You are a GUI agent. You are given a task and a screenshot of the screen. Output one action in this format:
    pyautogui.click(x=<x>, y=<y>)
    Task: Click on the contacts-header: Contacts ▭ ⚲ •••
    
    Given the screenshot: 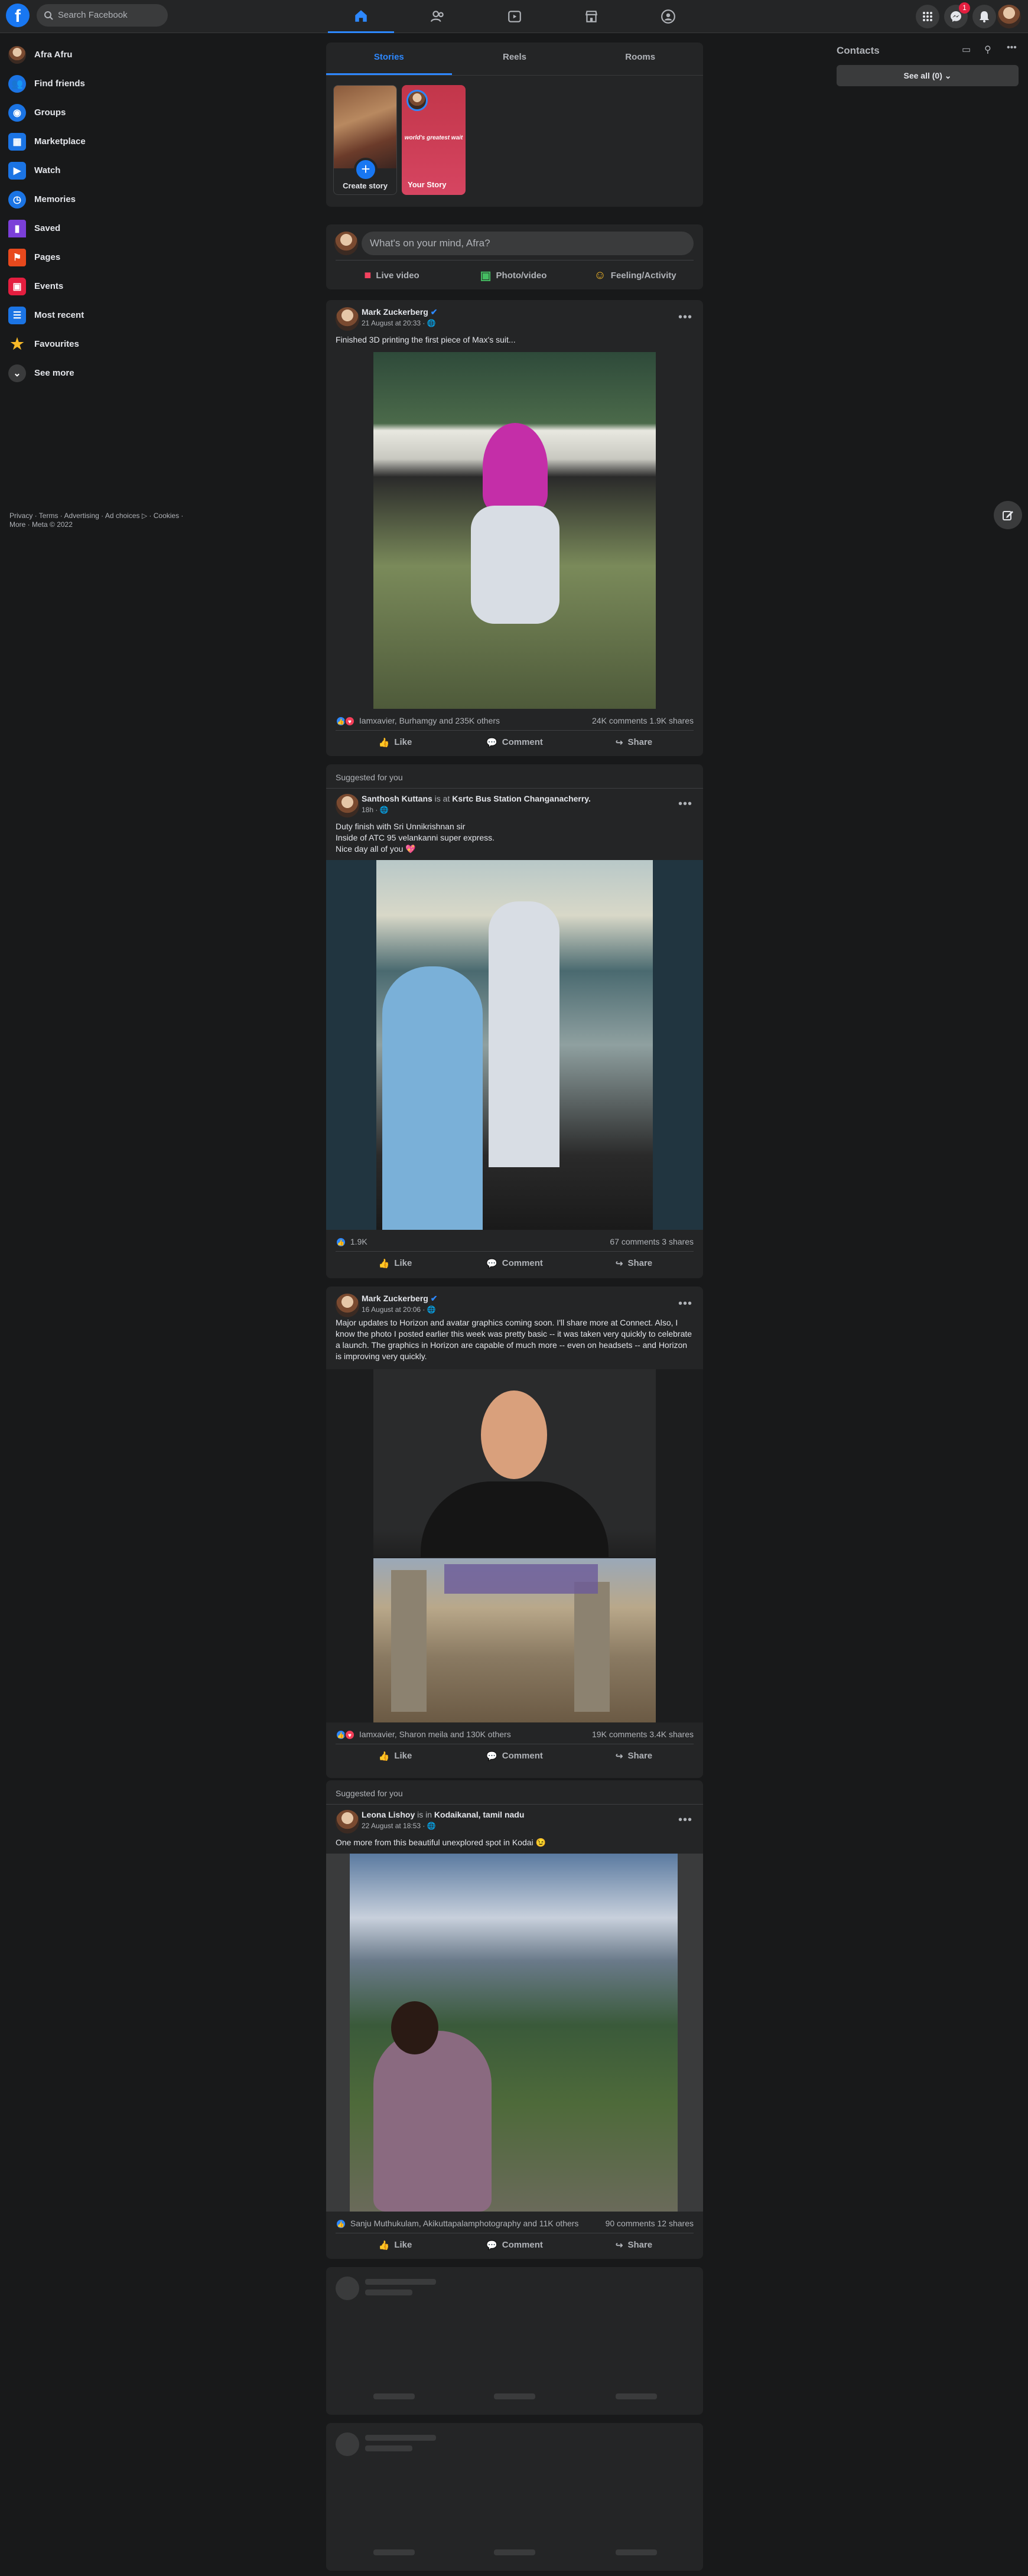 What is the action you would take?
    pyautogui.click(x=927, y=50)
    